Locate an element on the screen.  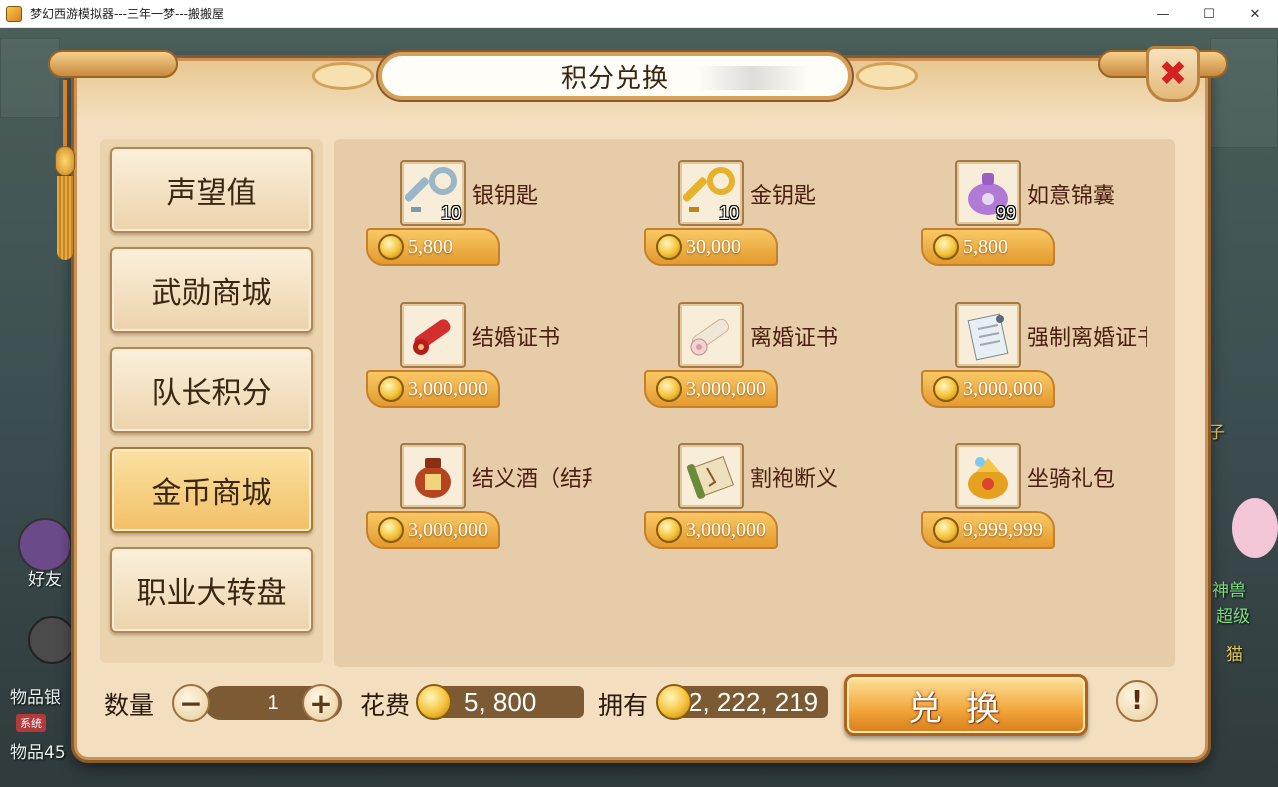
shop-item: 坐骑礼包 9,999,999 is located at coordinates (1051, 498).